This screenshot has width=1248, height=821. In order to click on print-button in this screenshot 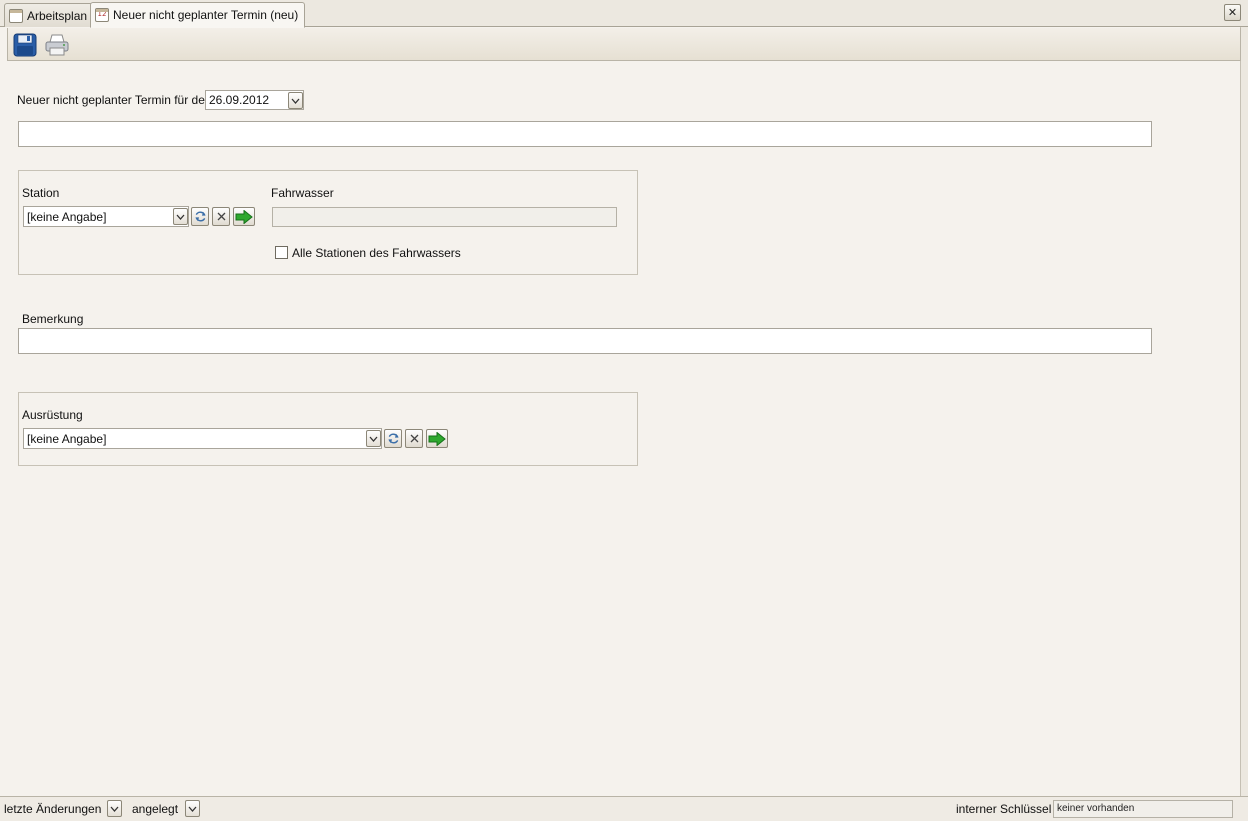, I will do `click(56, 44)`.